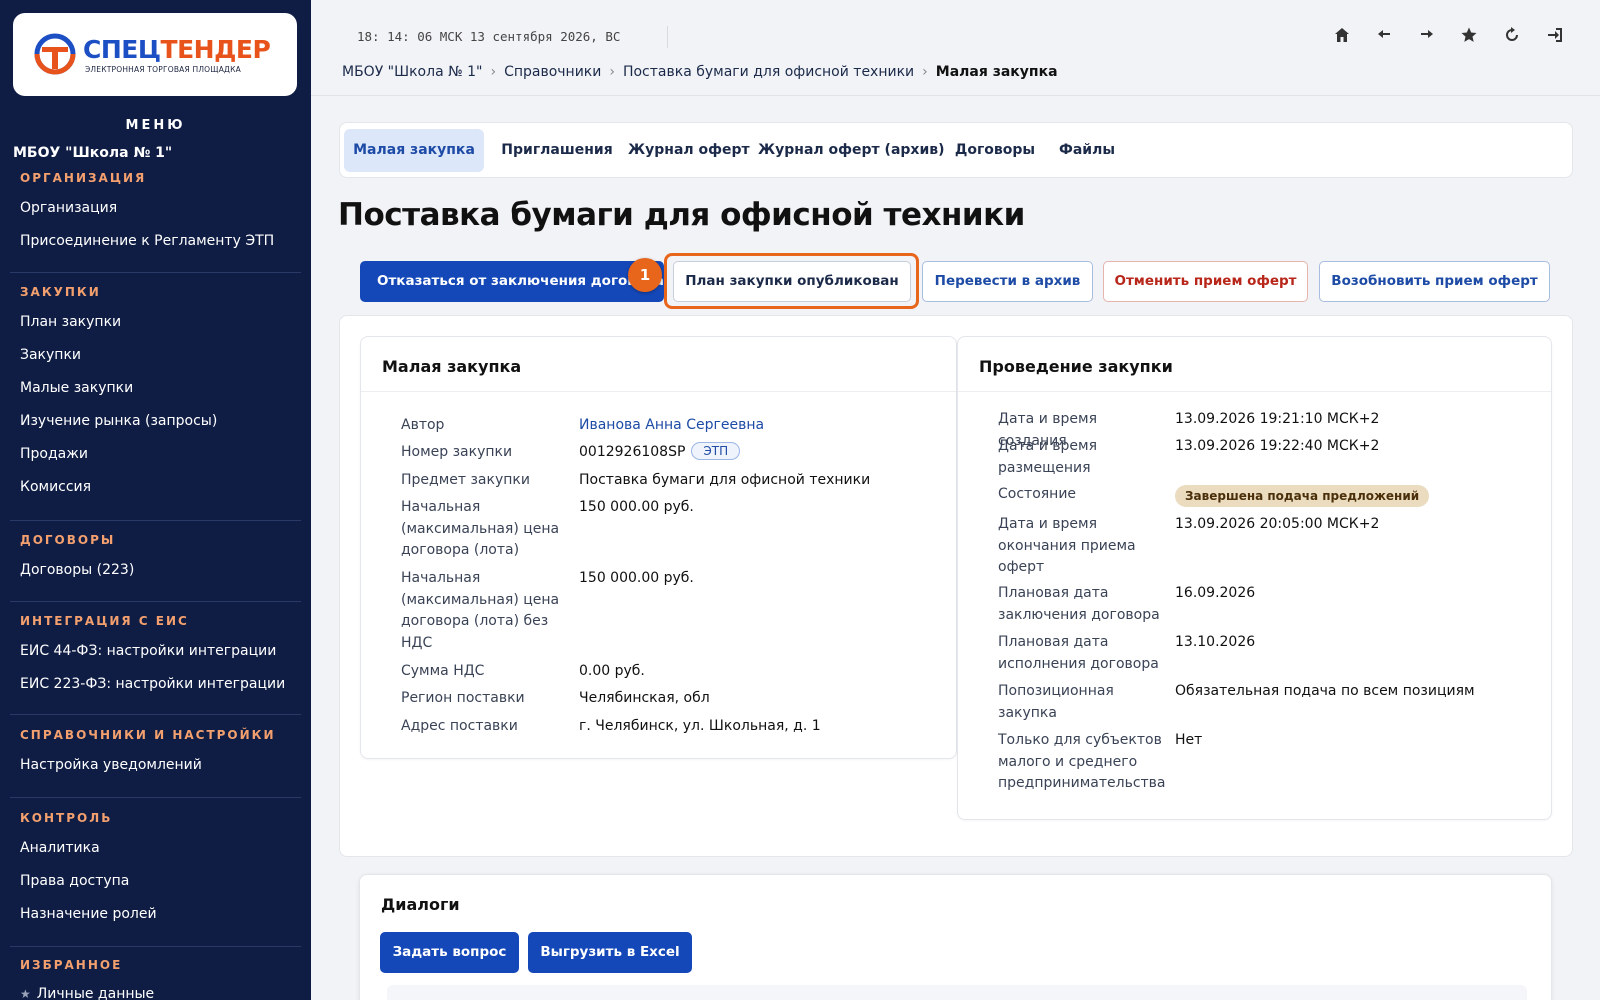 This screenshot has width=1600, height=1000. I want to click on sidebar-item-notifications: Настройка уведомлений, so click(111, 765).